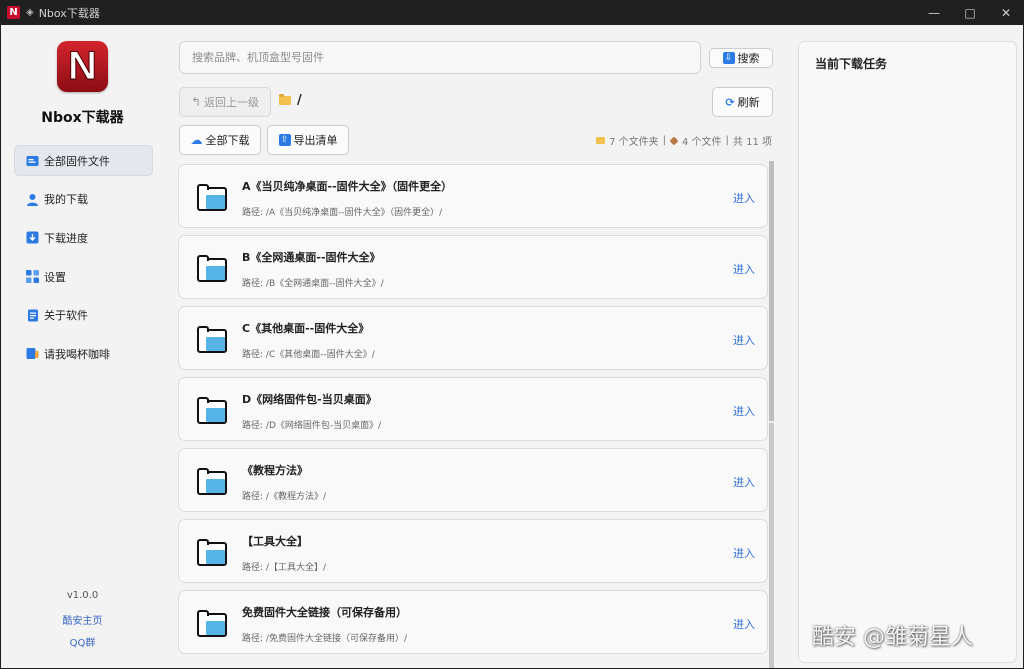  I want to click on close-button: ✕, so click(1006, 12).